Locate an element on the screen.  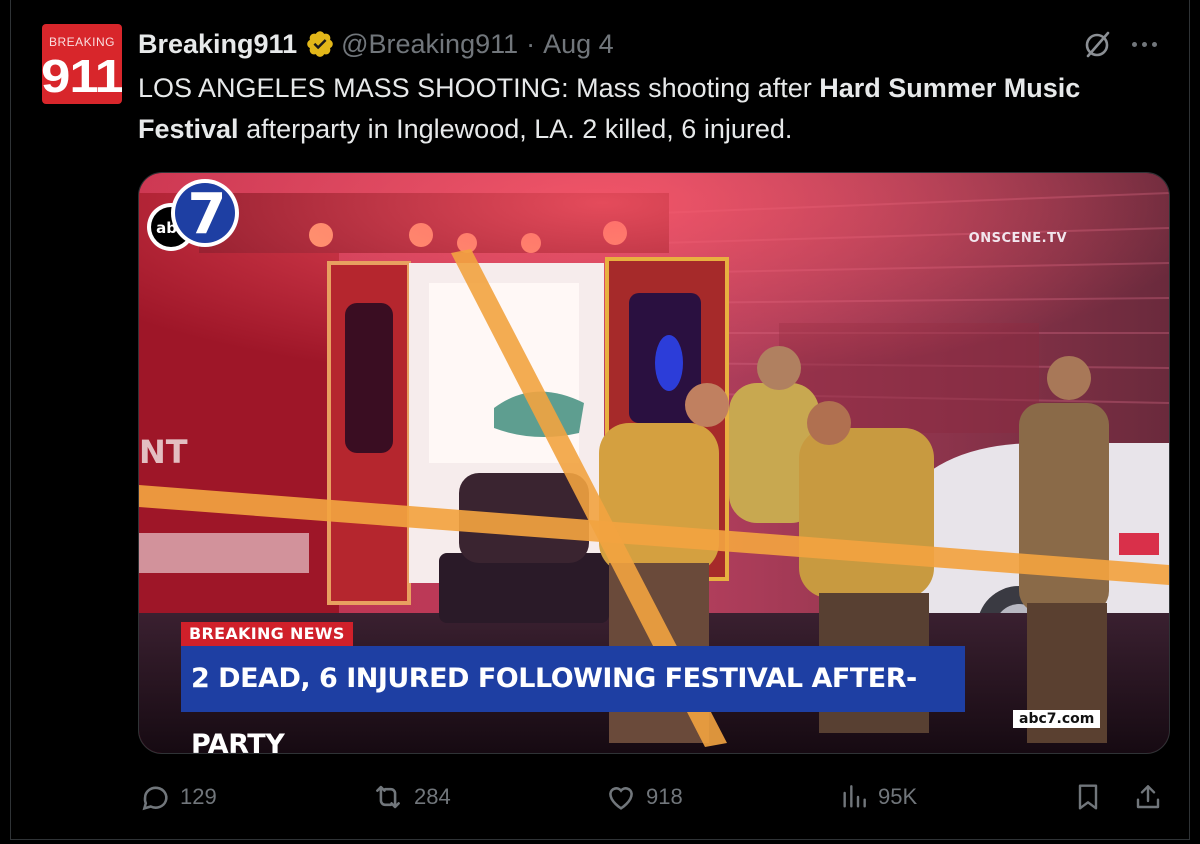
like-count: 918 is located at coordinates (664, 796).